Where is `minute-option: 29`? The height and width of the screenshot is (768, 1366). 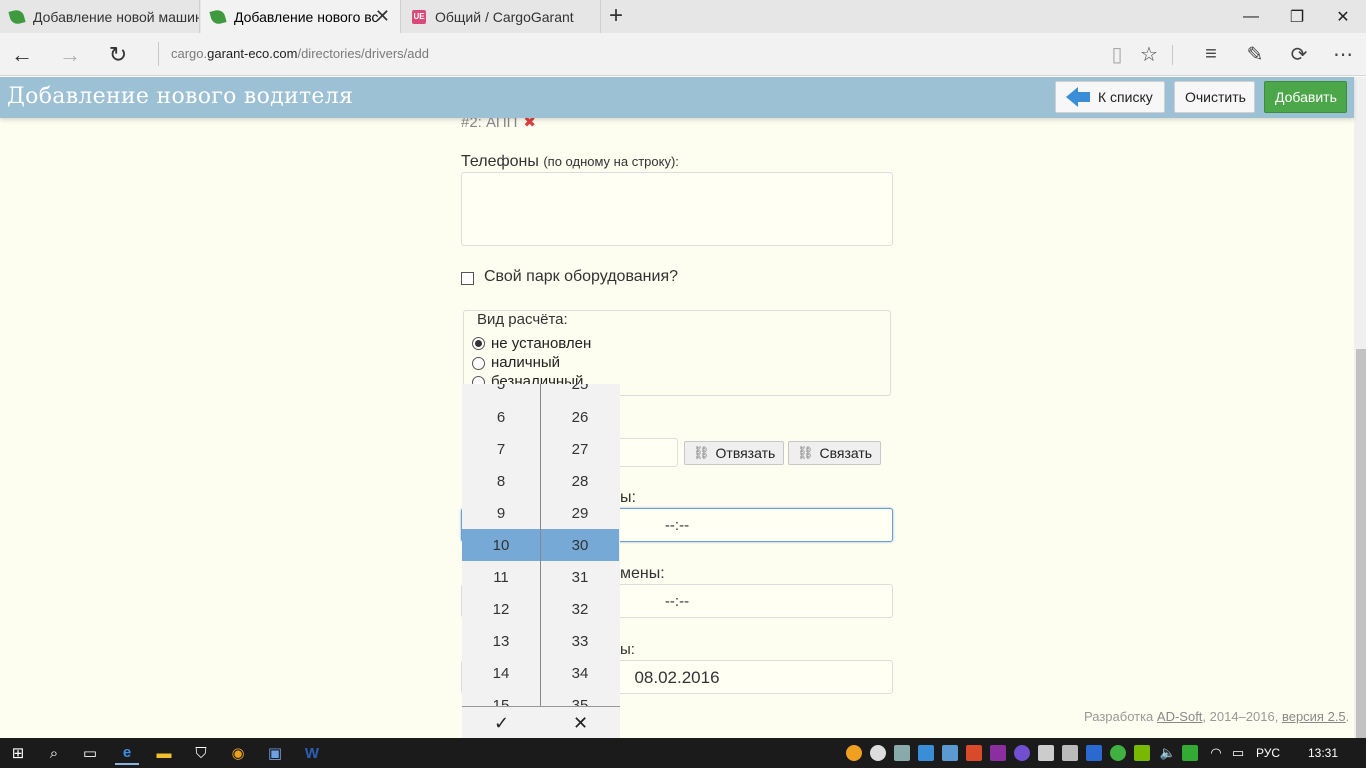
minute-option: 29 is located at coordinates (580, 513).